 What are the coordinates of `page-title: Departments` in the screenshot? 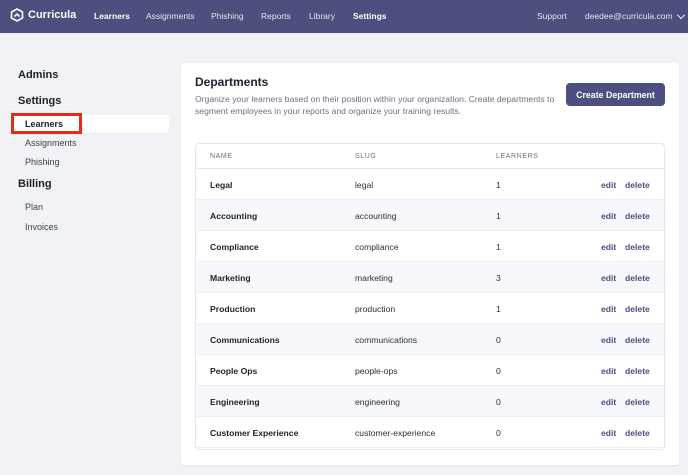 It's located at (232, 82).